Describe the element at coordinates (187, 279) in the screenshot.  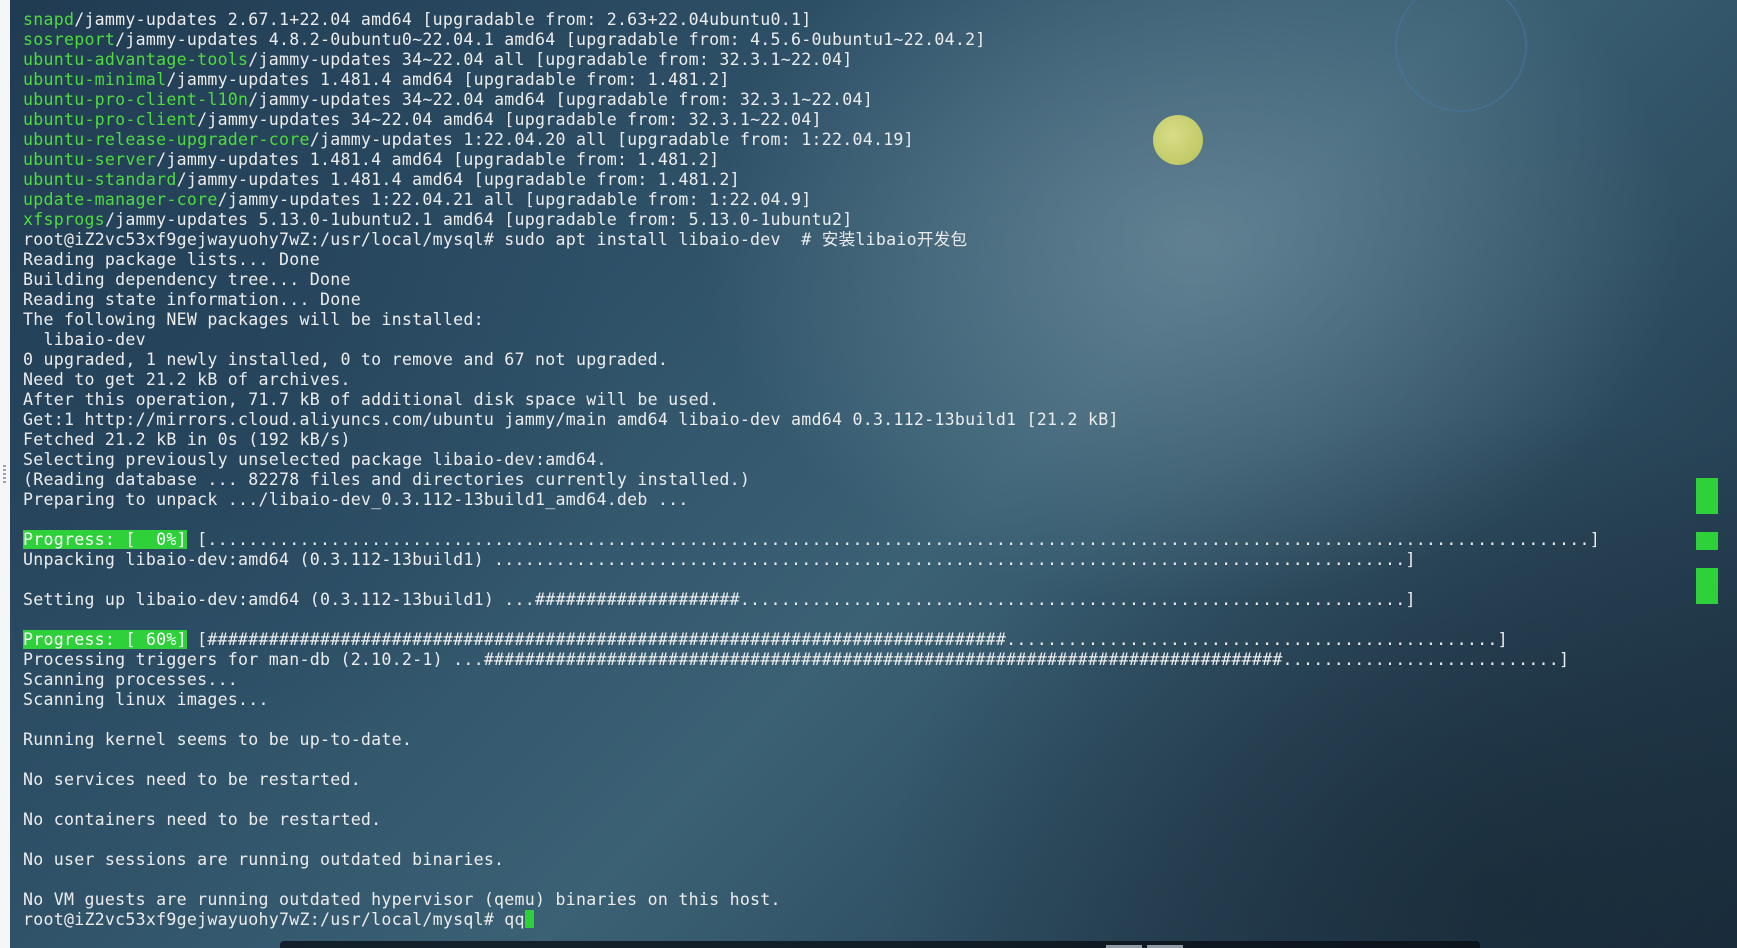
I see `line-text: Building dependency tree... Done` at that location.